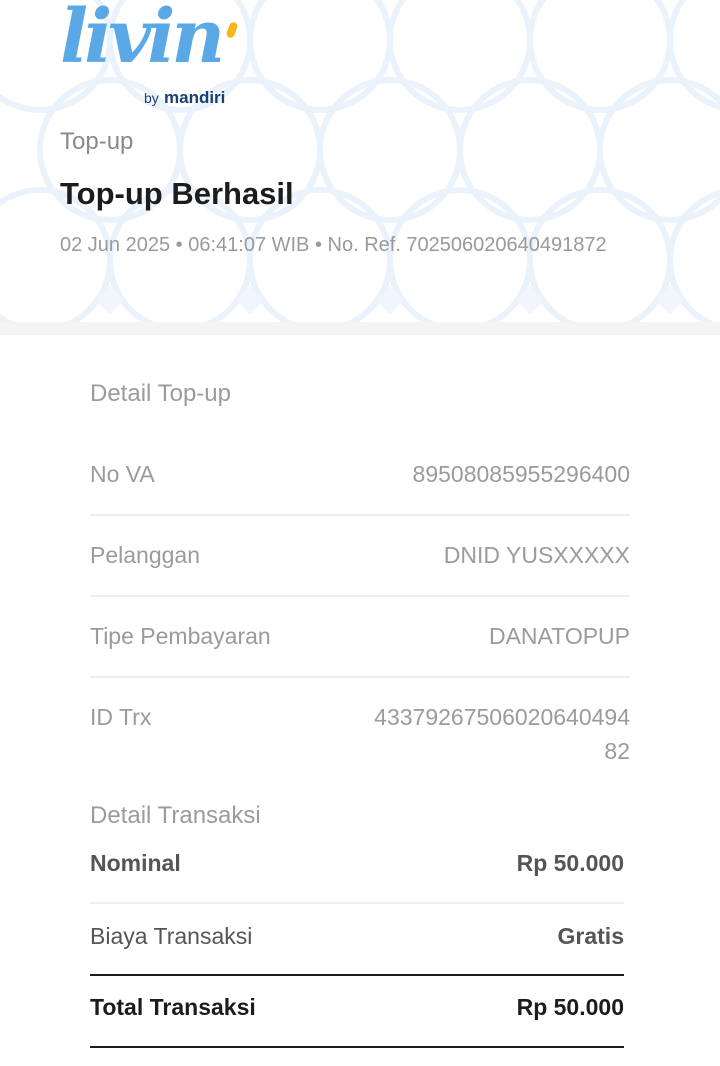  I want to click on page-title: Top-up Berhasil, so click(177, 193).